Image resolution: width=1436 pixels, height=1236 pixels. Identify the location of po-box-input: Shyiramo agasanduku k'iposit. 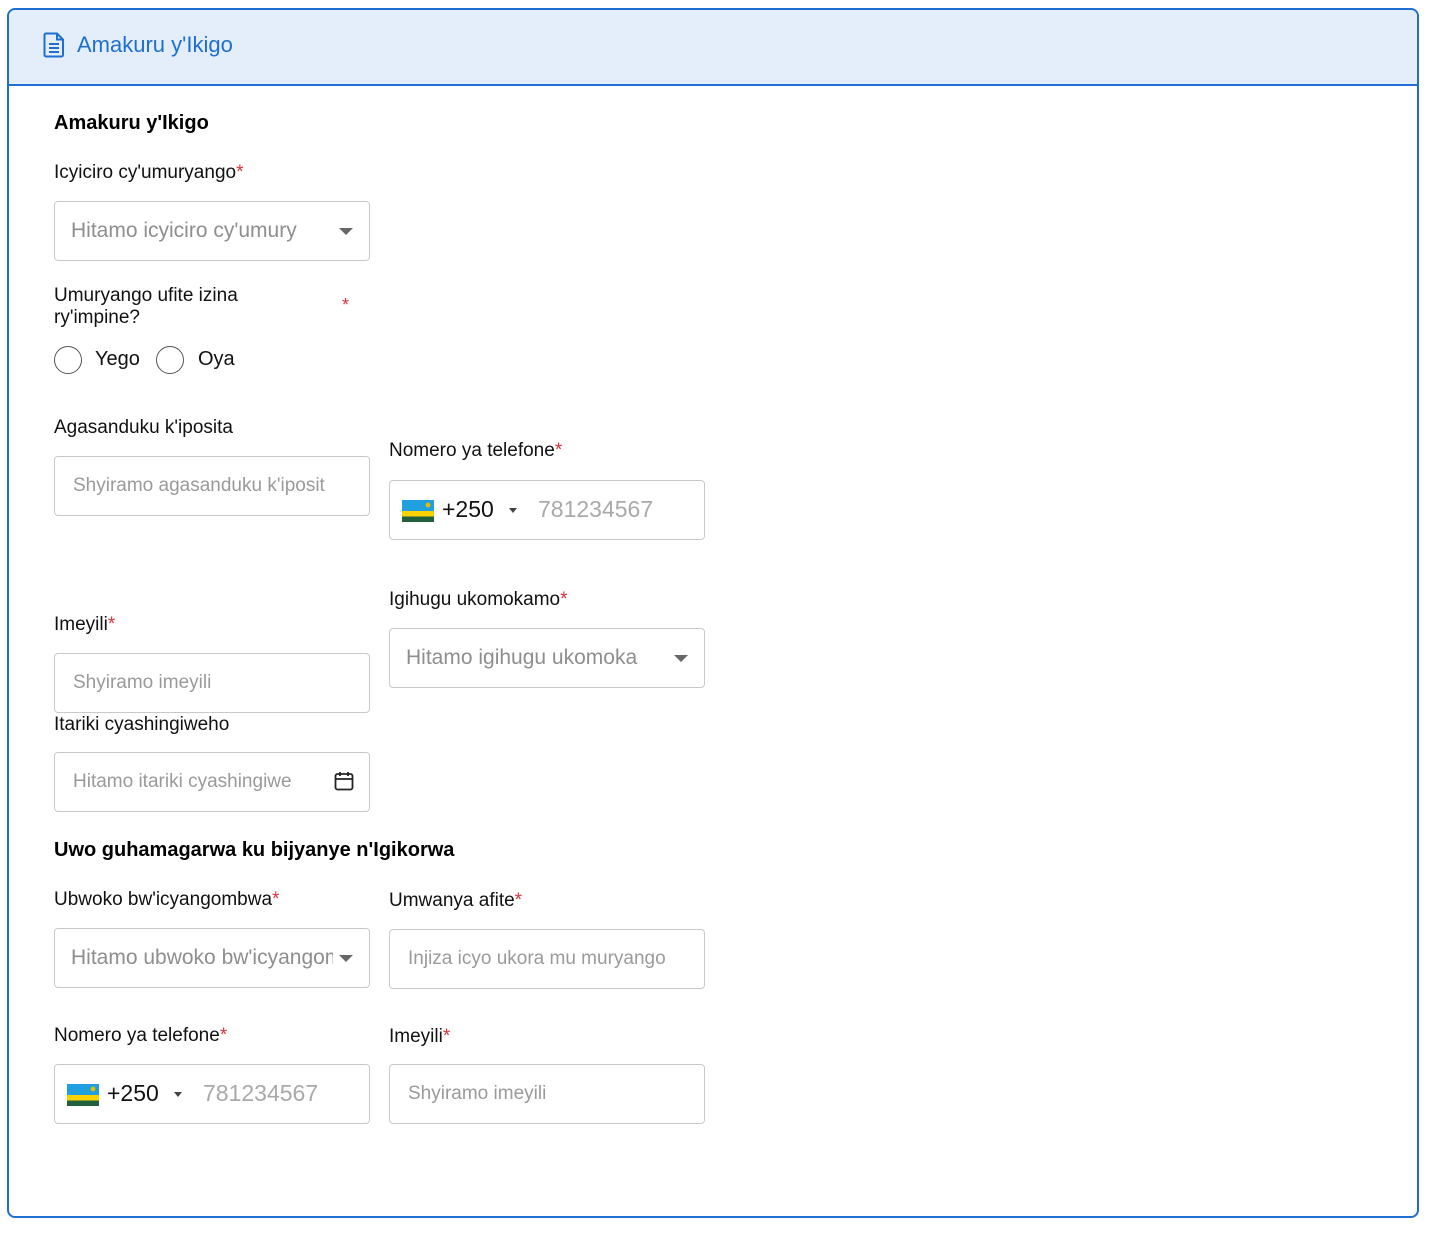
(212, 486).